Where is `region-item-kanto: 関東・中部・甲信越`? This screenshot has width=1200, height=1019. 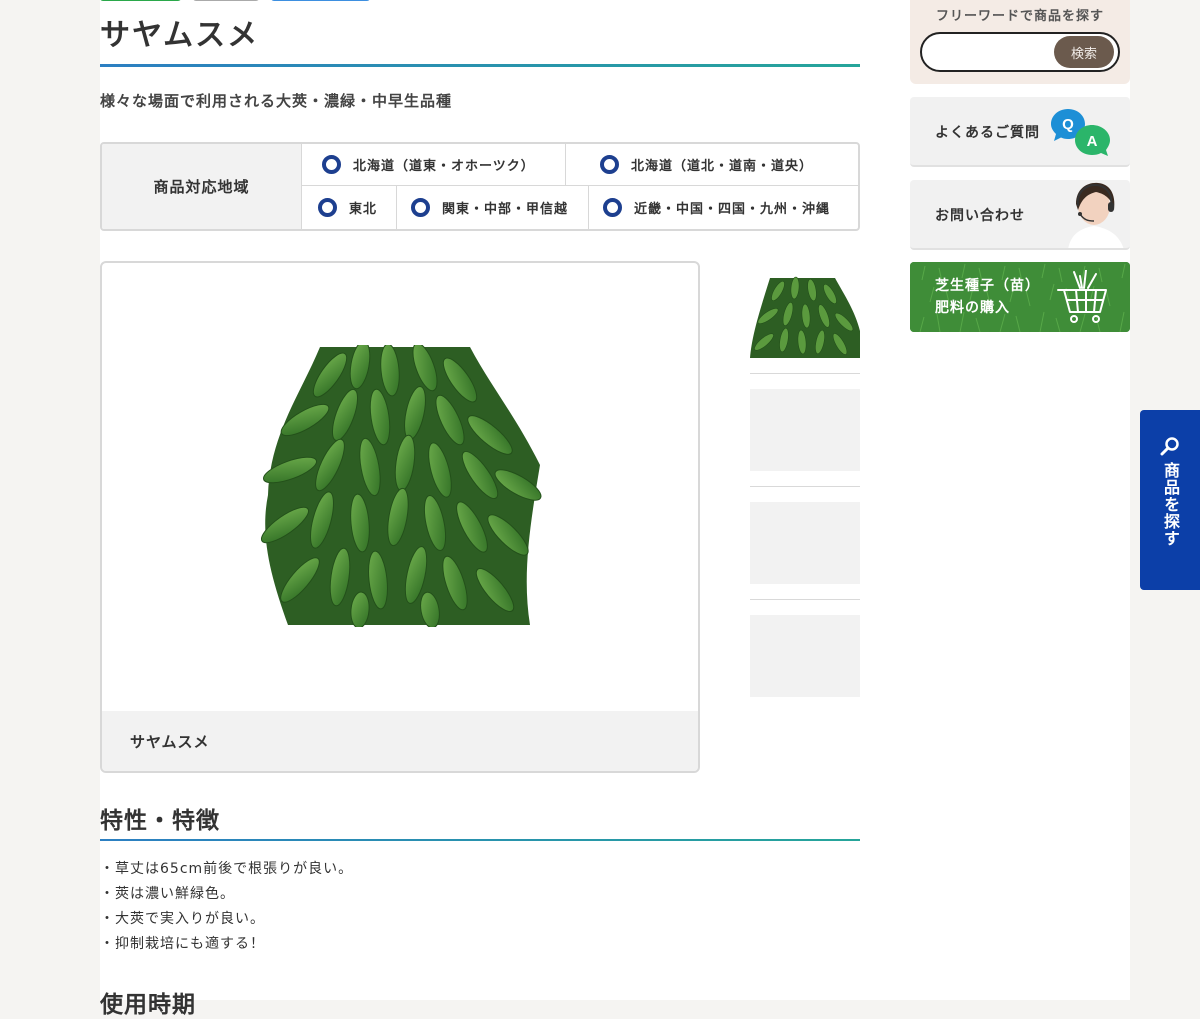
region-item-kanto: 関東・中部・甲信越 is located at coordinates (493, 207).